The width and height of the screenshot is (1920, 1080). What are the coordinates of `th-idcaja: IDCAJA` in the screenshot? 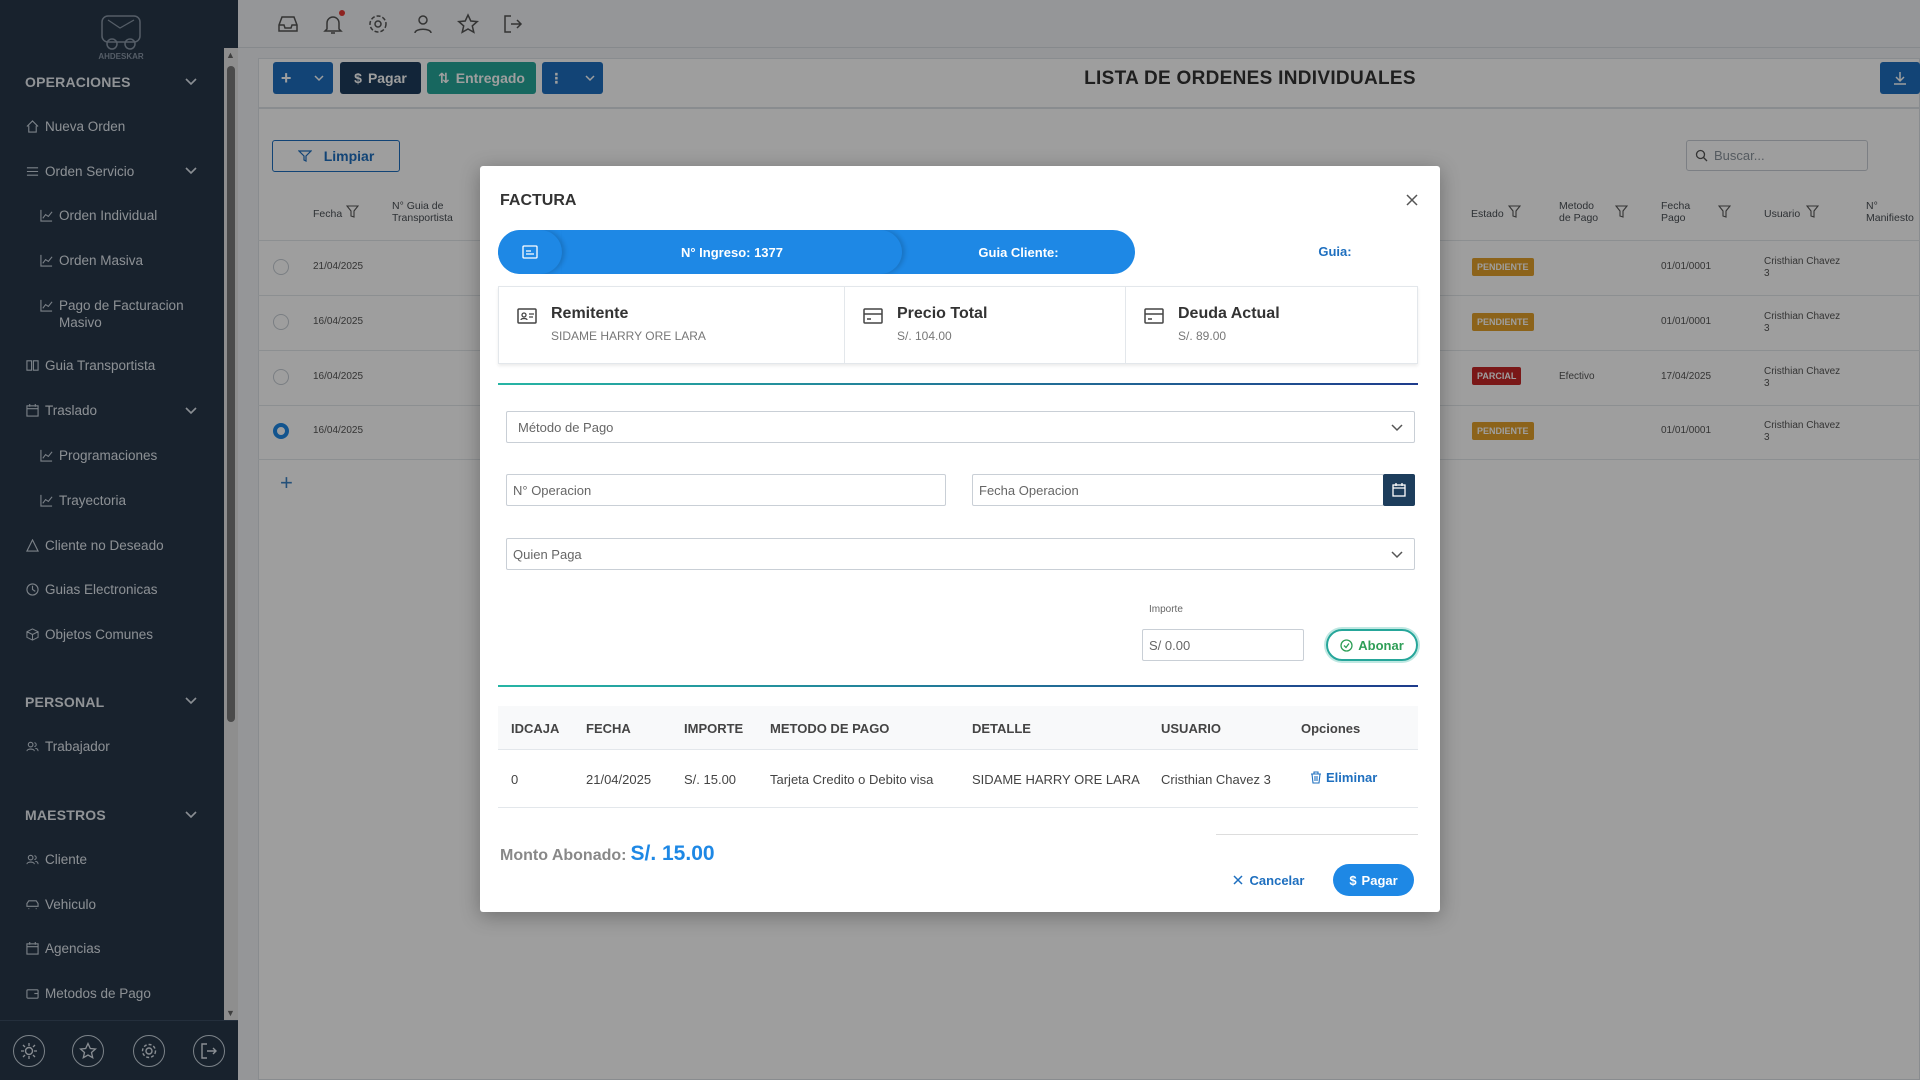 It's located at (535, 728).